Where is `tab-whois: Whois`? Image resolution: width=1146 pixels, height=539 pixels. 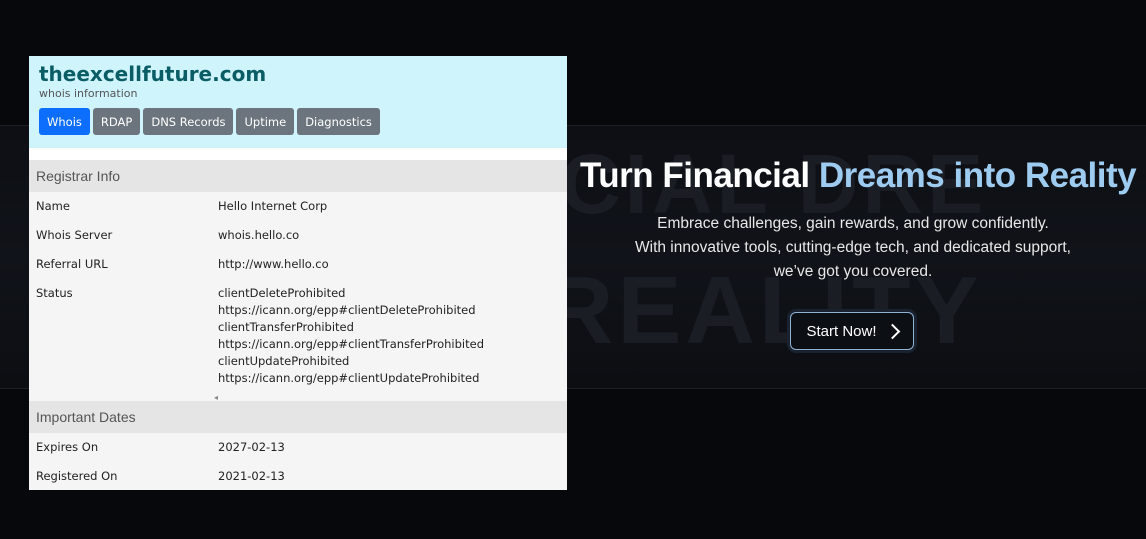
tab-whois: Whois is located at coordinates (64, 121).